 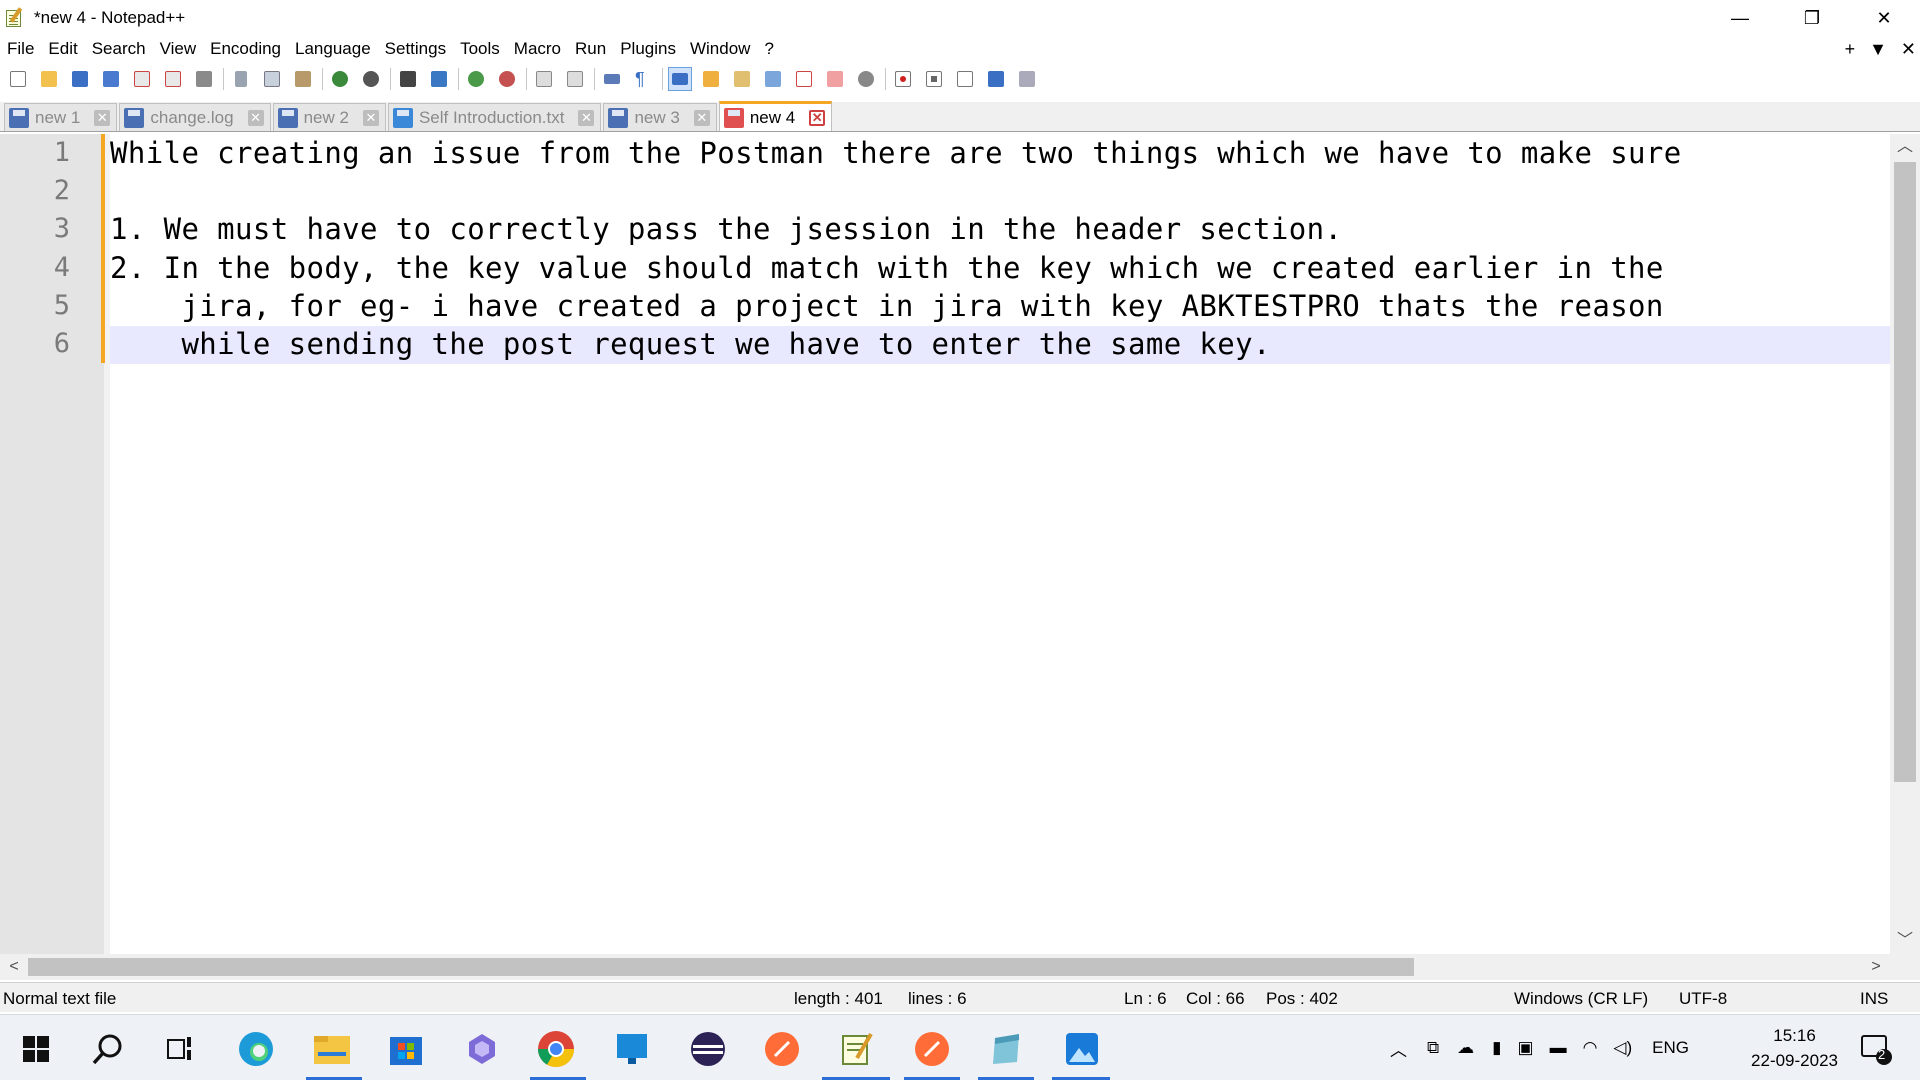 I want to click on copy-icon, so click(x=272, y=79).